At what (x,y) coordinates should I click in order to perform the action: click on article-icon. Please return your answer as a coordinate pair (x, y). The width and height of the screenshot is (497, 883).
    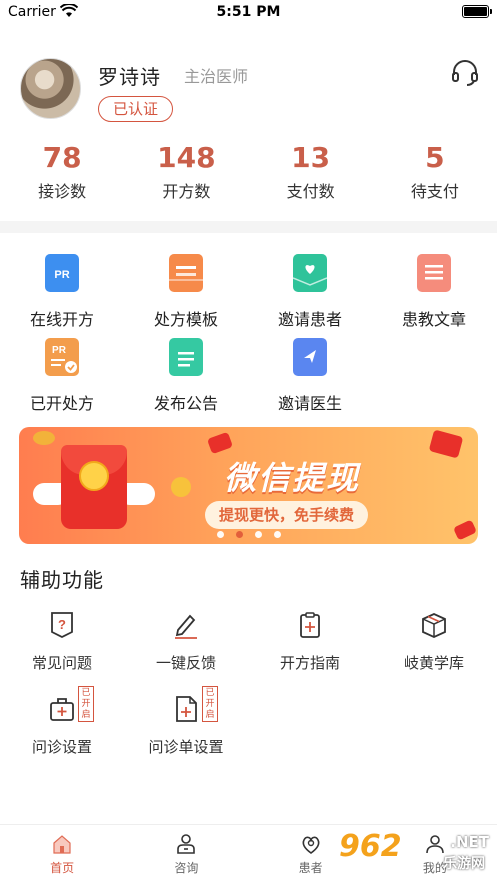
    Looking at the image, I should click on (434, 273).